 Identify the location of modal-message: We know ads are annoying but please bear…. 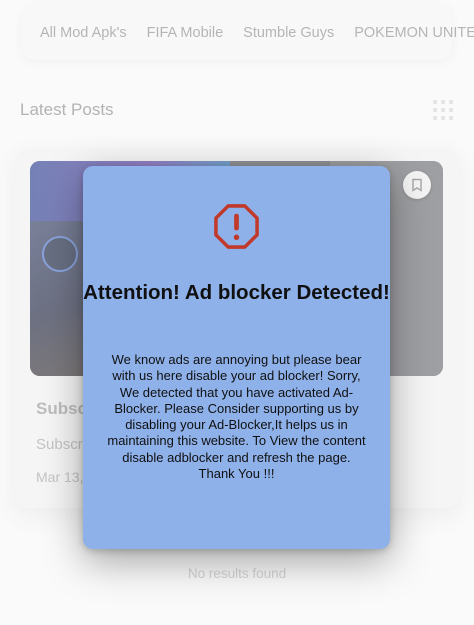
(236, 417).